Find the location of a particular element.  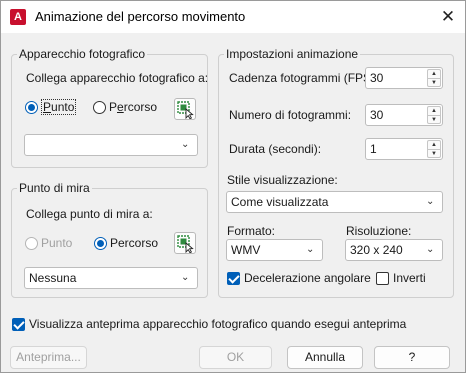

camera-radio-path-label: Percorso is located at coordinates (133, 107).